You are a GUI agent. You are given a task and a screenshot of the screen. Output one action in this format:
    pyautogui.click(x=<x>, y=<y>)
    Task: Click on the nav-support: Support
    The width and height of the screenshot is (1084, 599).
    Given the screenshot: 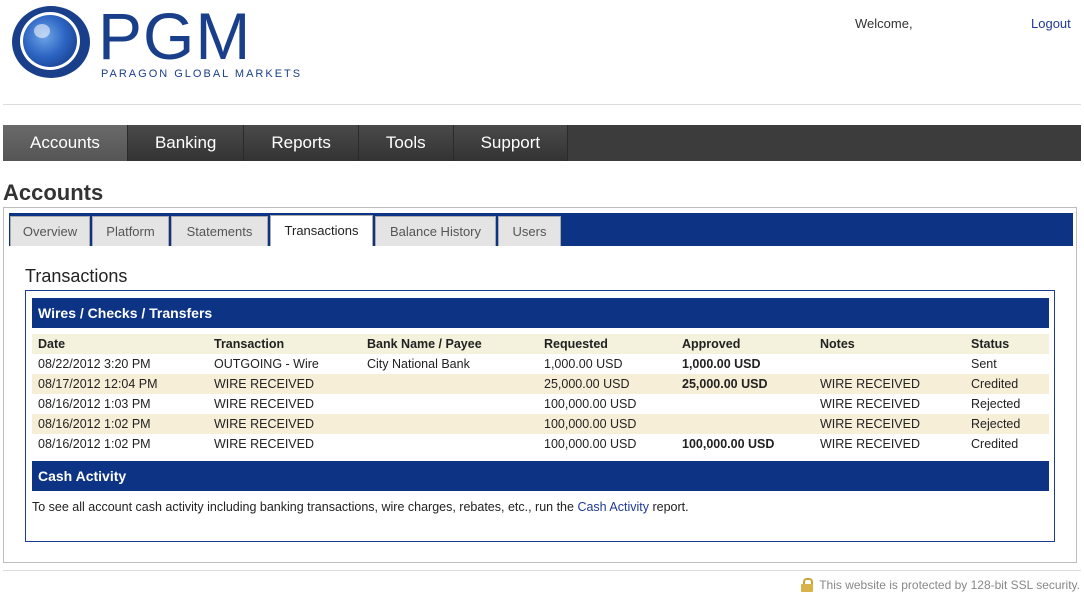 What is the action you would take?
    pyautogui.click(x=511, y=143)
    